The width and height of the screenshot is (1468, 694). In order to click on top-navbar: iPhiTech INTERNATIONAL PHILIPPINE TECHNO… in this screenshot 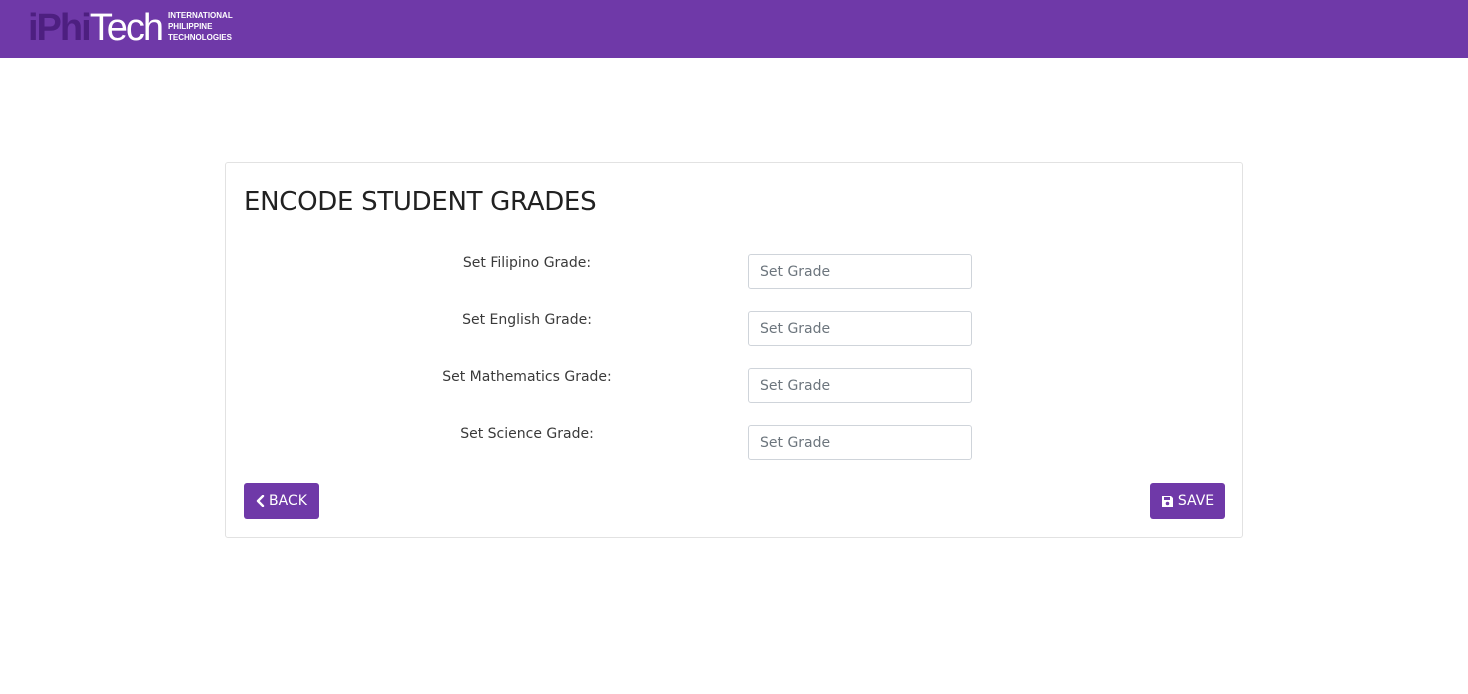, I will do `click(734, 29)`.